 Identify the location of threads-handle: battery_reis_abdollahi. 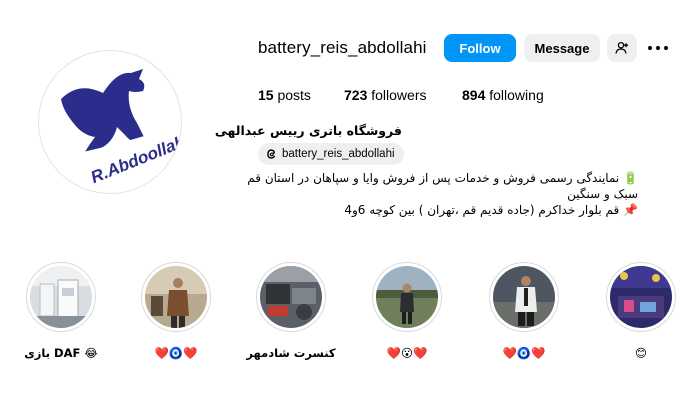
(338, 154).